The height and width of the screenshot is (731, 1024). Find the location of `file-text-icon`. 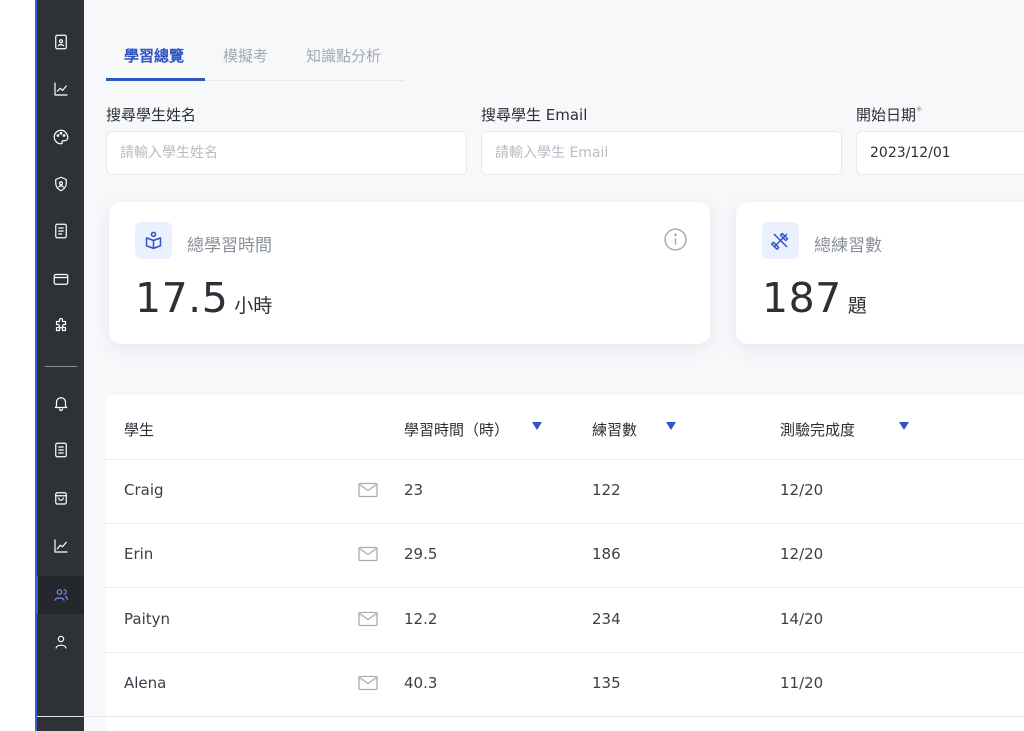

file-text-icon is located at coordinates (60, 231).